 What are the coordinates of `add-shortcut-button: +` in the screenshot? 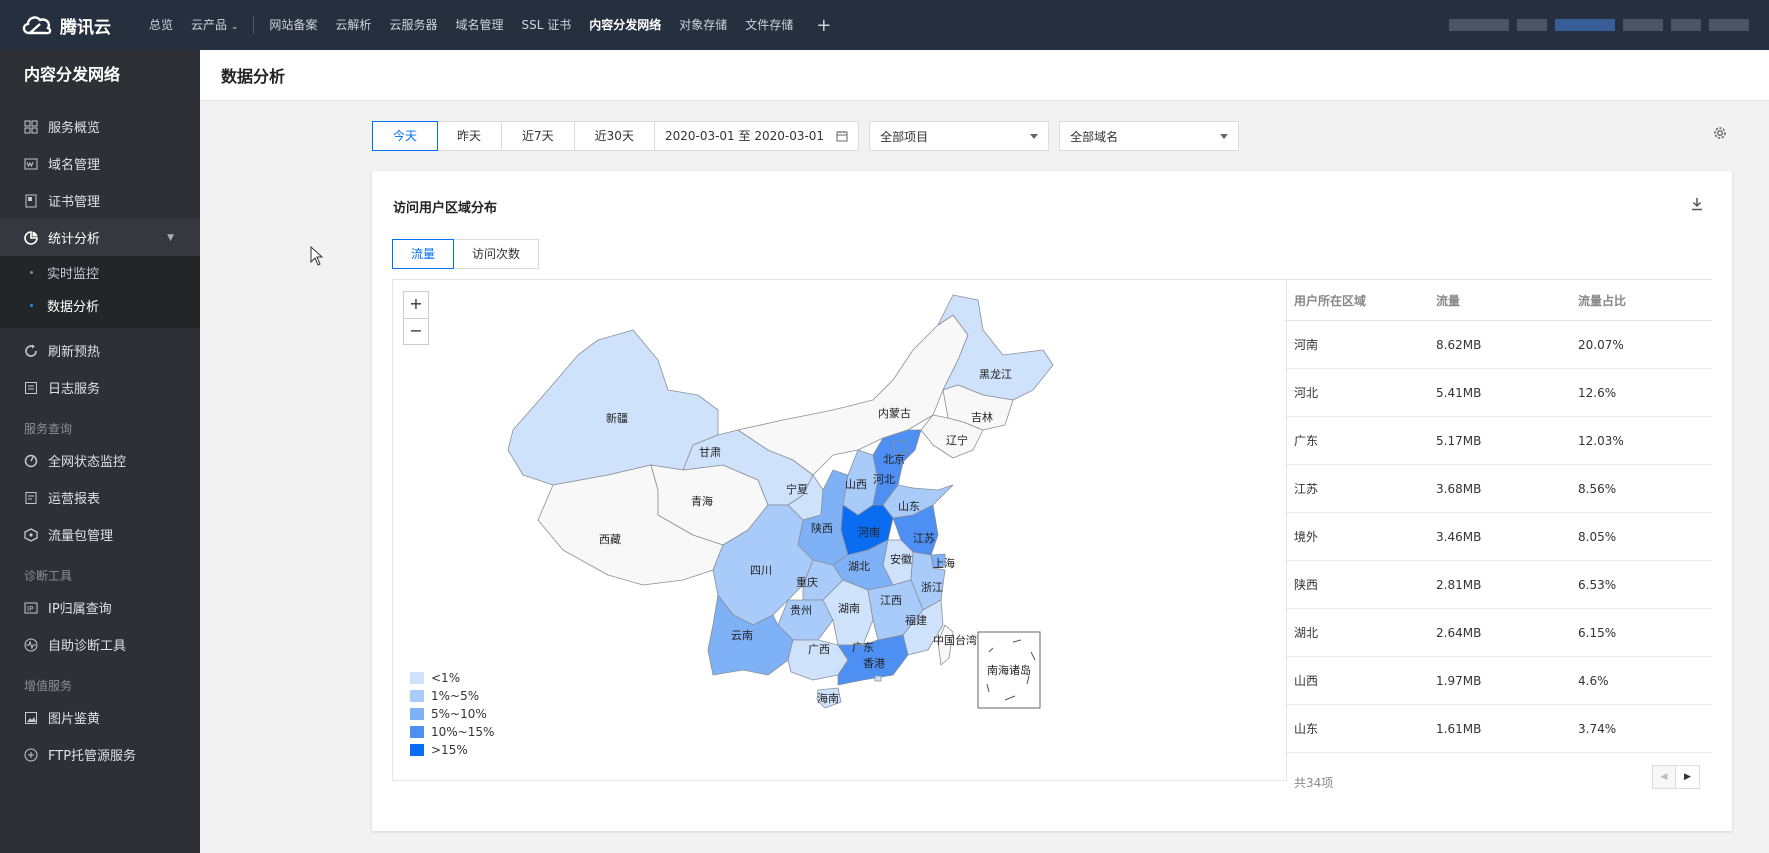 It's located at (823, 25).